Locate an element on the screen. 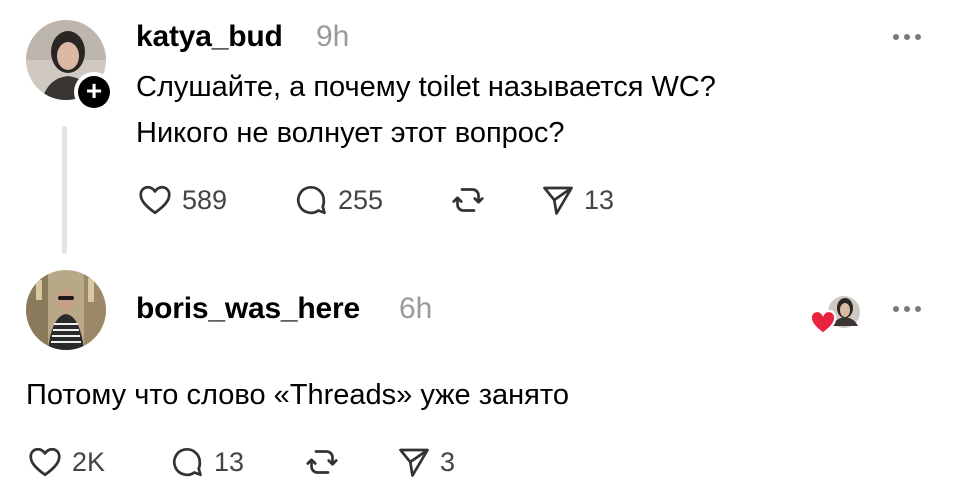  reply-count: 13 is located at coordinates (229, 461).